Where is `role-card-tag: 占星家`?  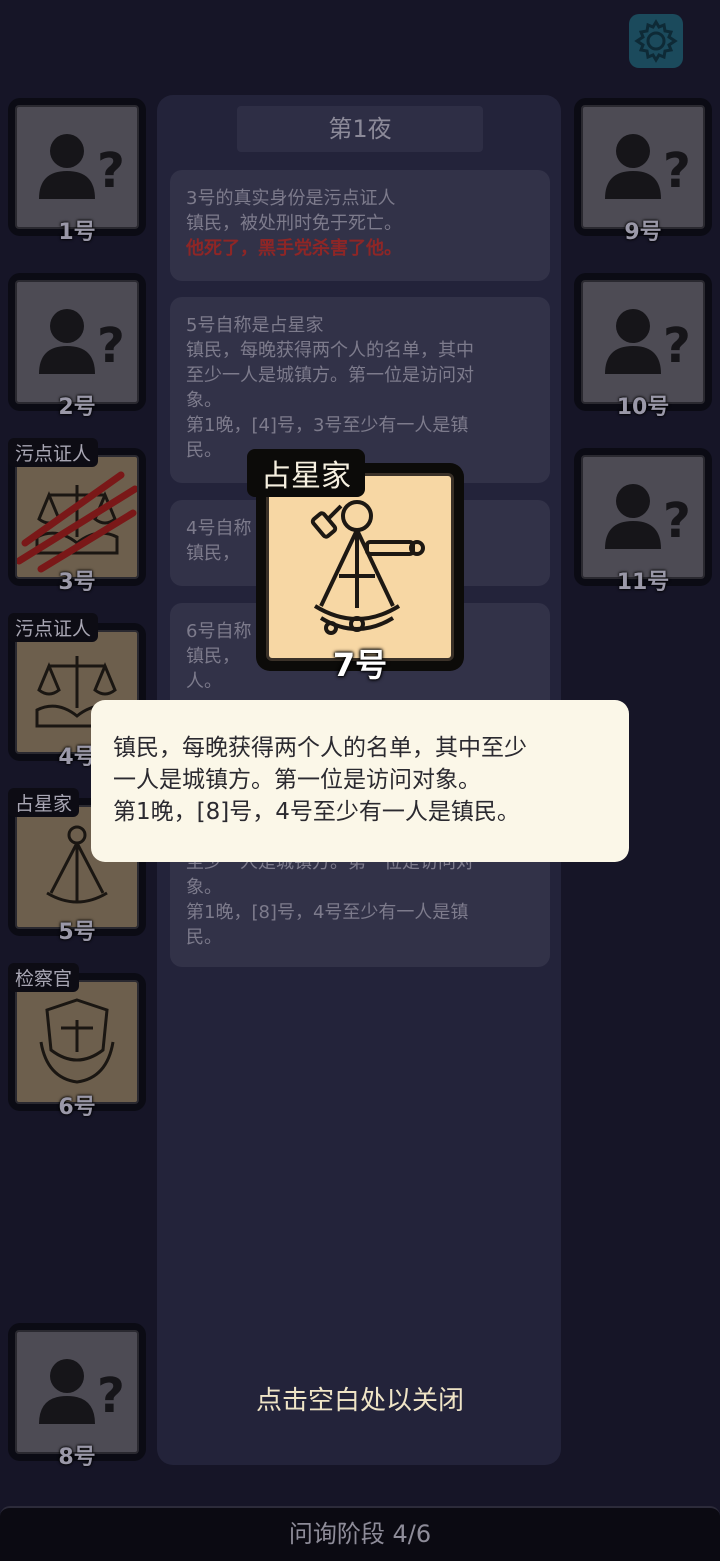 role-card-tag: 占星家 is located at coordinates (306, 473).